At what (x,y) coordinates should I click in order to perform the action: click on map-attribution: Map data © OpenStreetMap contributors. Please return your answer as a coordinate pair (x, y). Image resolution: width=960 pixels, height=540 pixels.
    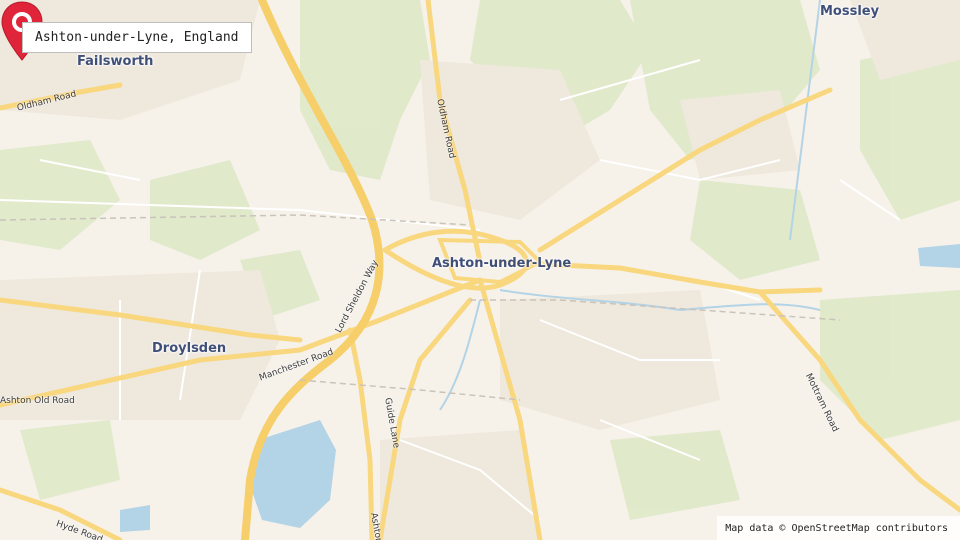
    Looking at the image, I should click on (838, 528).